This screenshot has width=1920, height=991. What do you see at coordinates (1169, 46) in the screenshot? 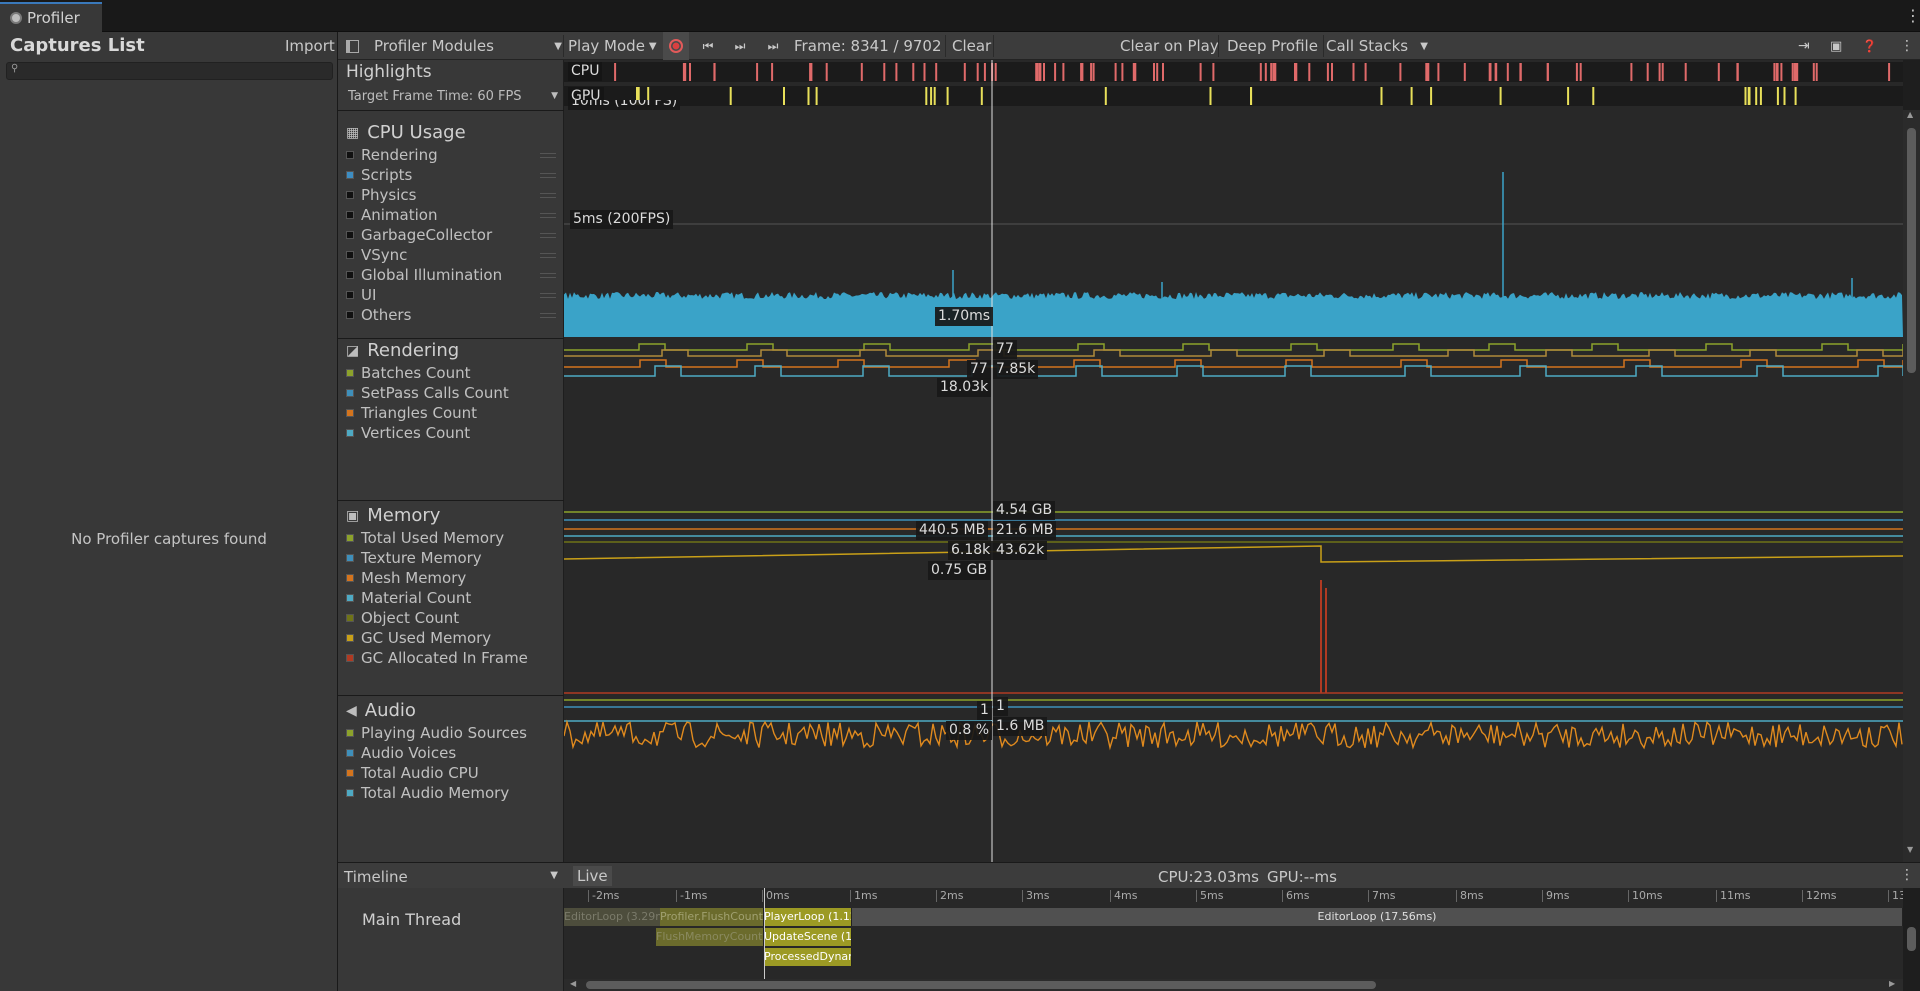
I see `clear-on-play-button: Clear on Play` at bounding box center [1169, 46].